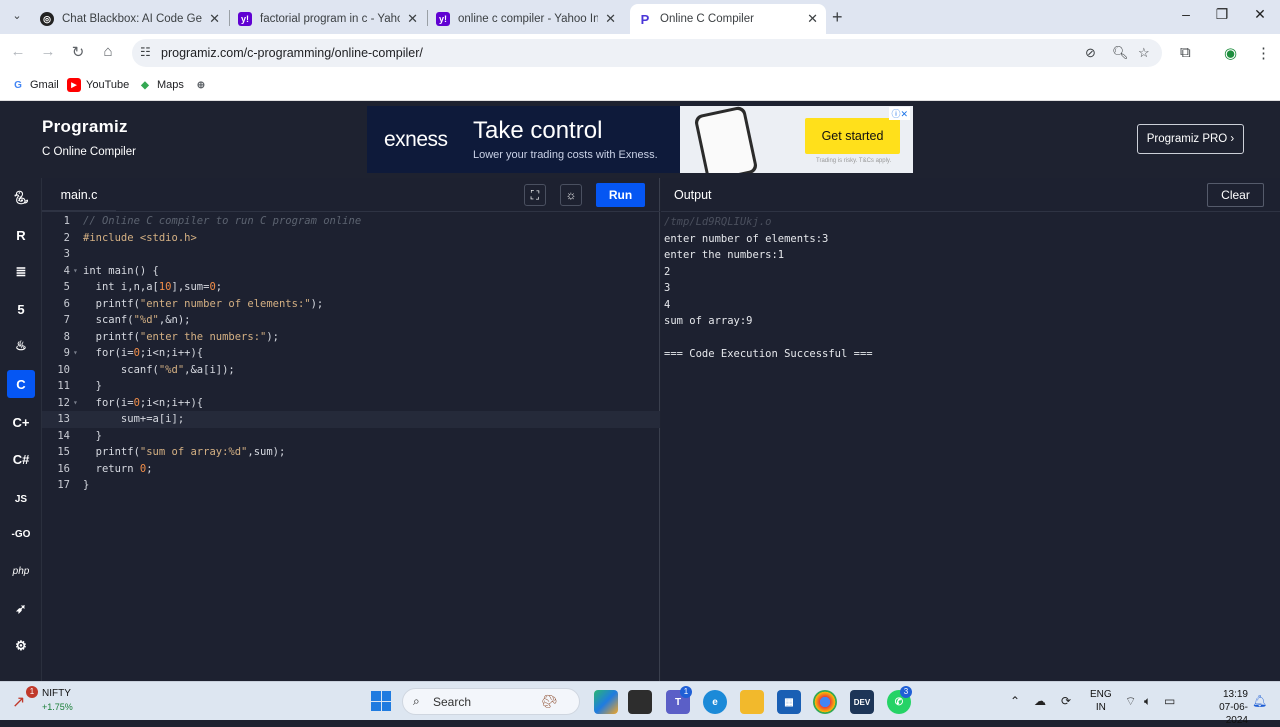 The image size is (1280, 727). Describe the element at coordinates (21, 384) in the screenshot. I see `c-lang-icon: C` at that location.